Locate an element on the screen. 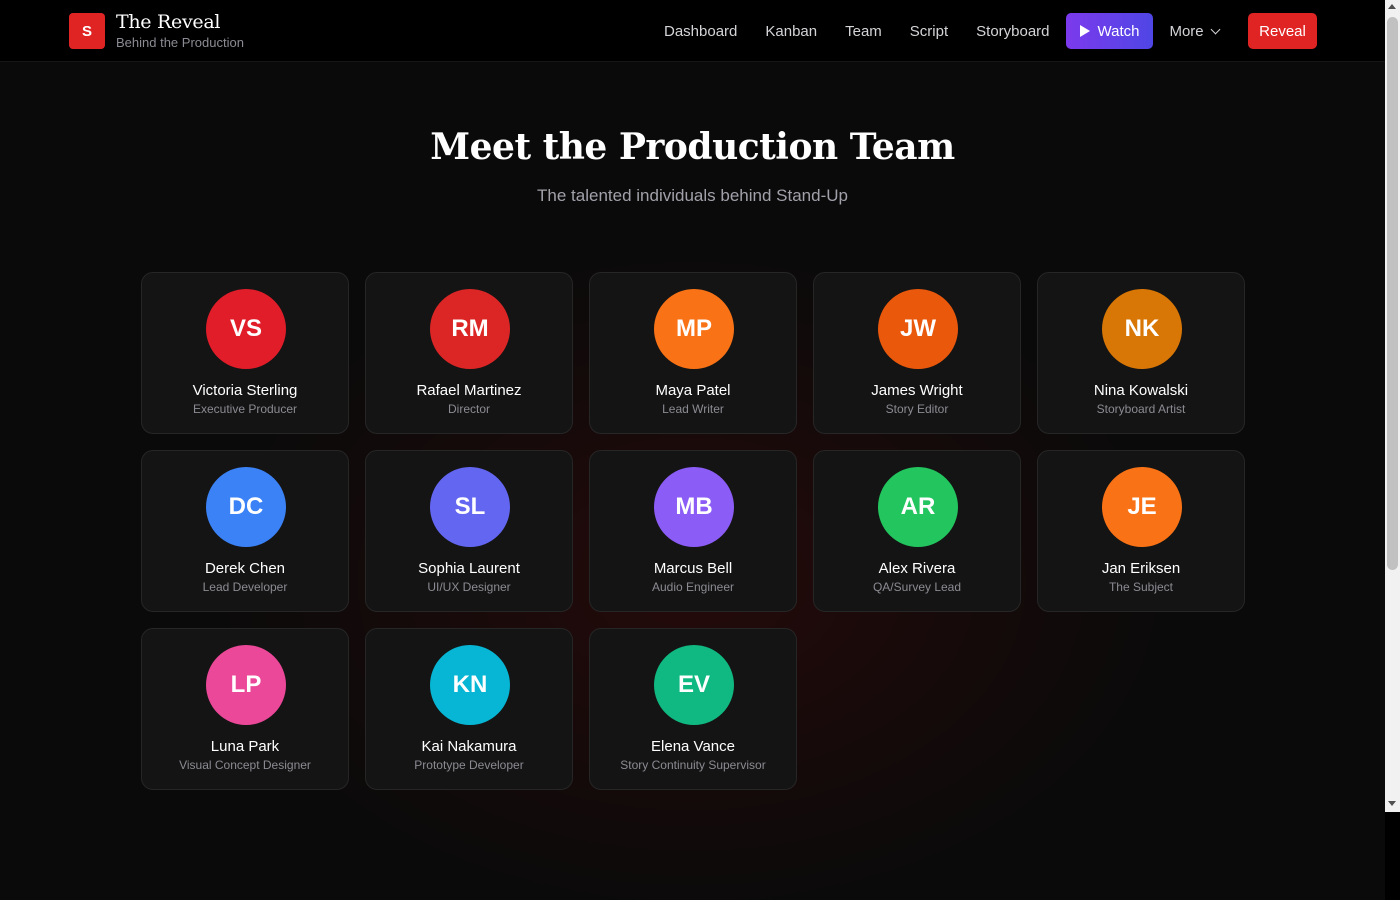 Image resolution: width=1400 pixels, height=900 pixels. brand-subtitle: Behind the Production is located at coordinates (180, 42).